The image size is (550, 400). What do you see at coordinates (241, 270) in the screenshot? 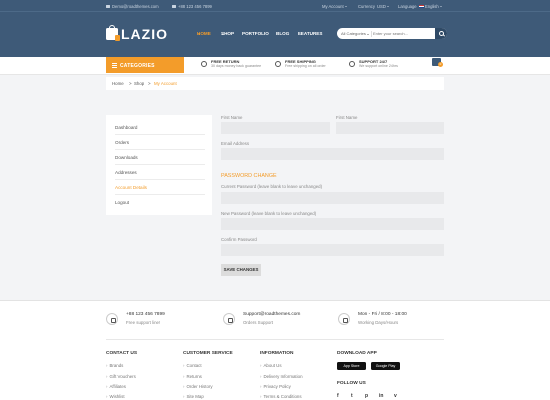
I see `save-changes-button: SAVE CHANGES` at bounding box center [241, 270].